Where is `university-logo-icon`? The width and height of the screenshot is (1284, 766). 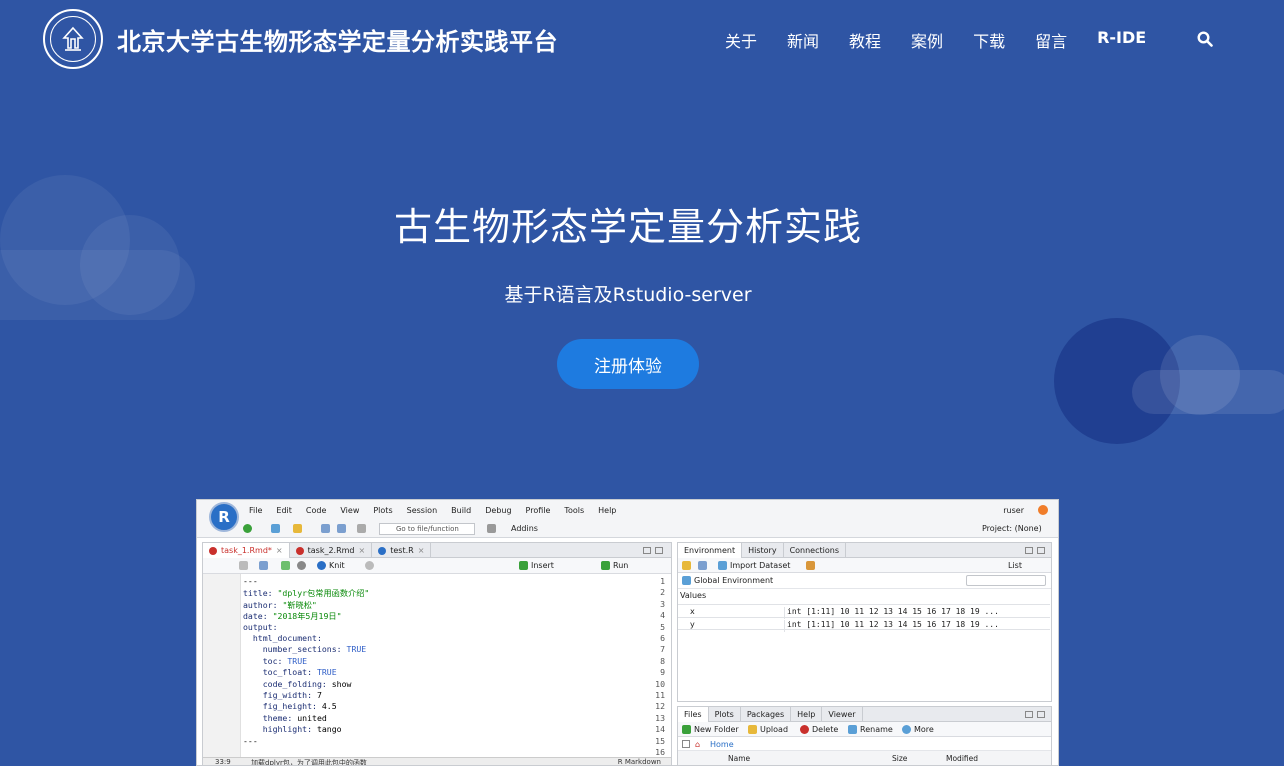
university-logo-icon is located at coordinates (73, 39).